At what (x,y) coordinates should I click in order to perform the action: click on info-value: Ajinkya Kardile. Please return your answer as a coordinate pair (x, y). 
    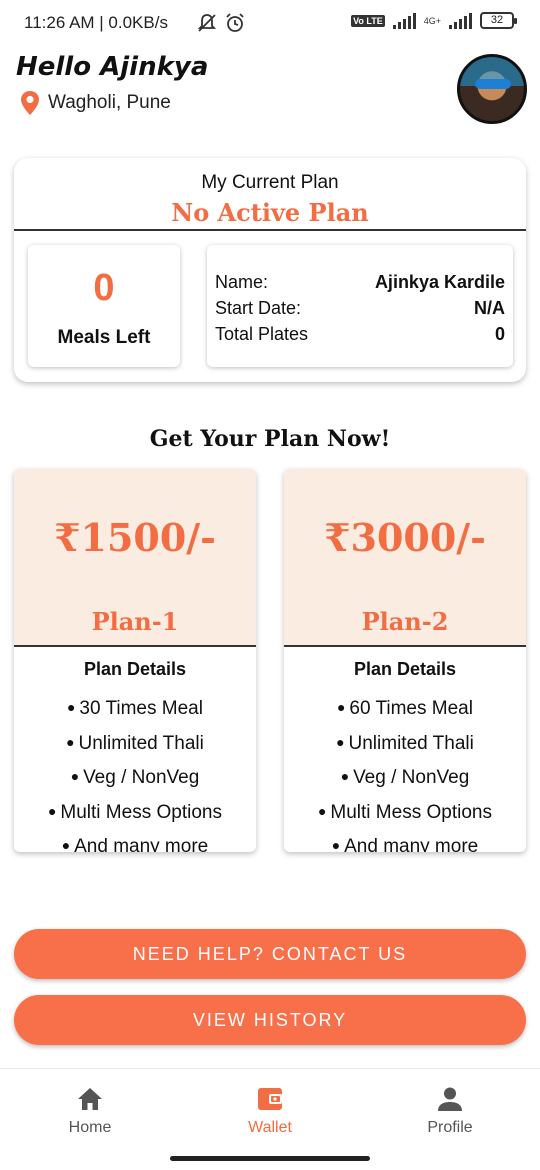
    Looking at the image, I should click on (439, 282).